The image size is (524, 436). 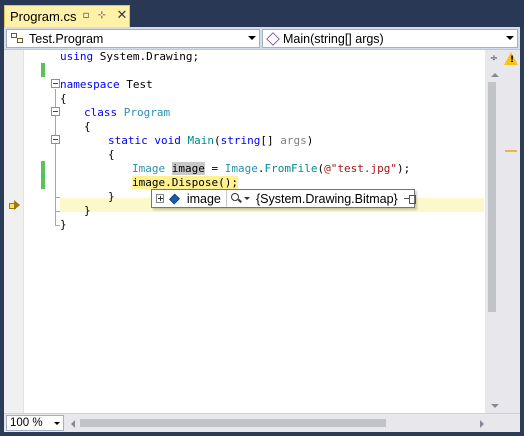 I want to click on zoom-value: 100 %, so click(x=26, y=423).